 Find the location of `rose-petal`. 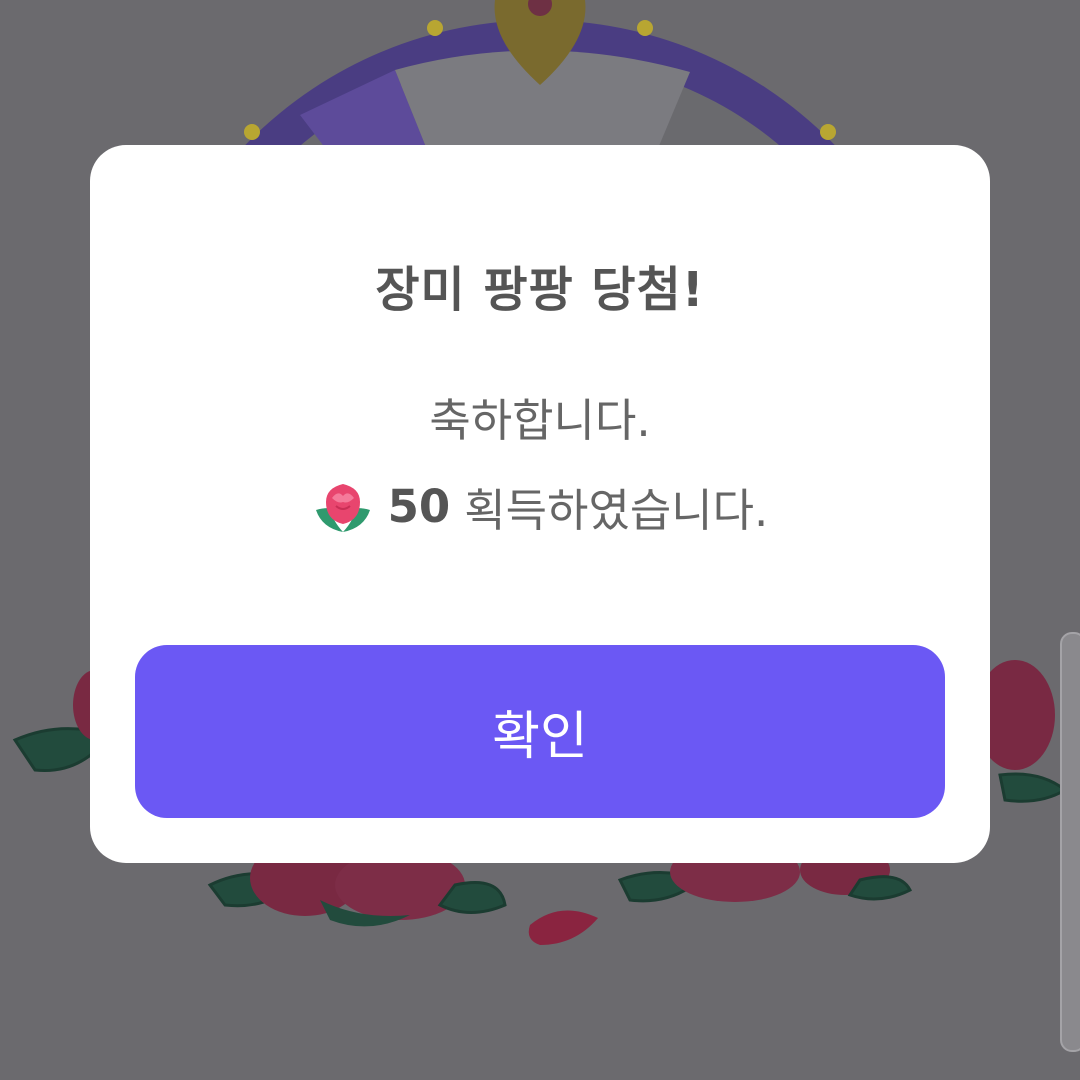

rose-petal is located at coordinates (563, 927).